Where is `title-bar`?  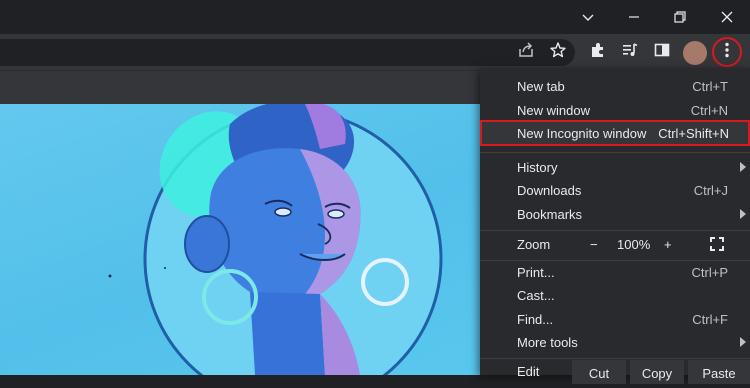
title-bar is located at coordinates (375, 17).